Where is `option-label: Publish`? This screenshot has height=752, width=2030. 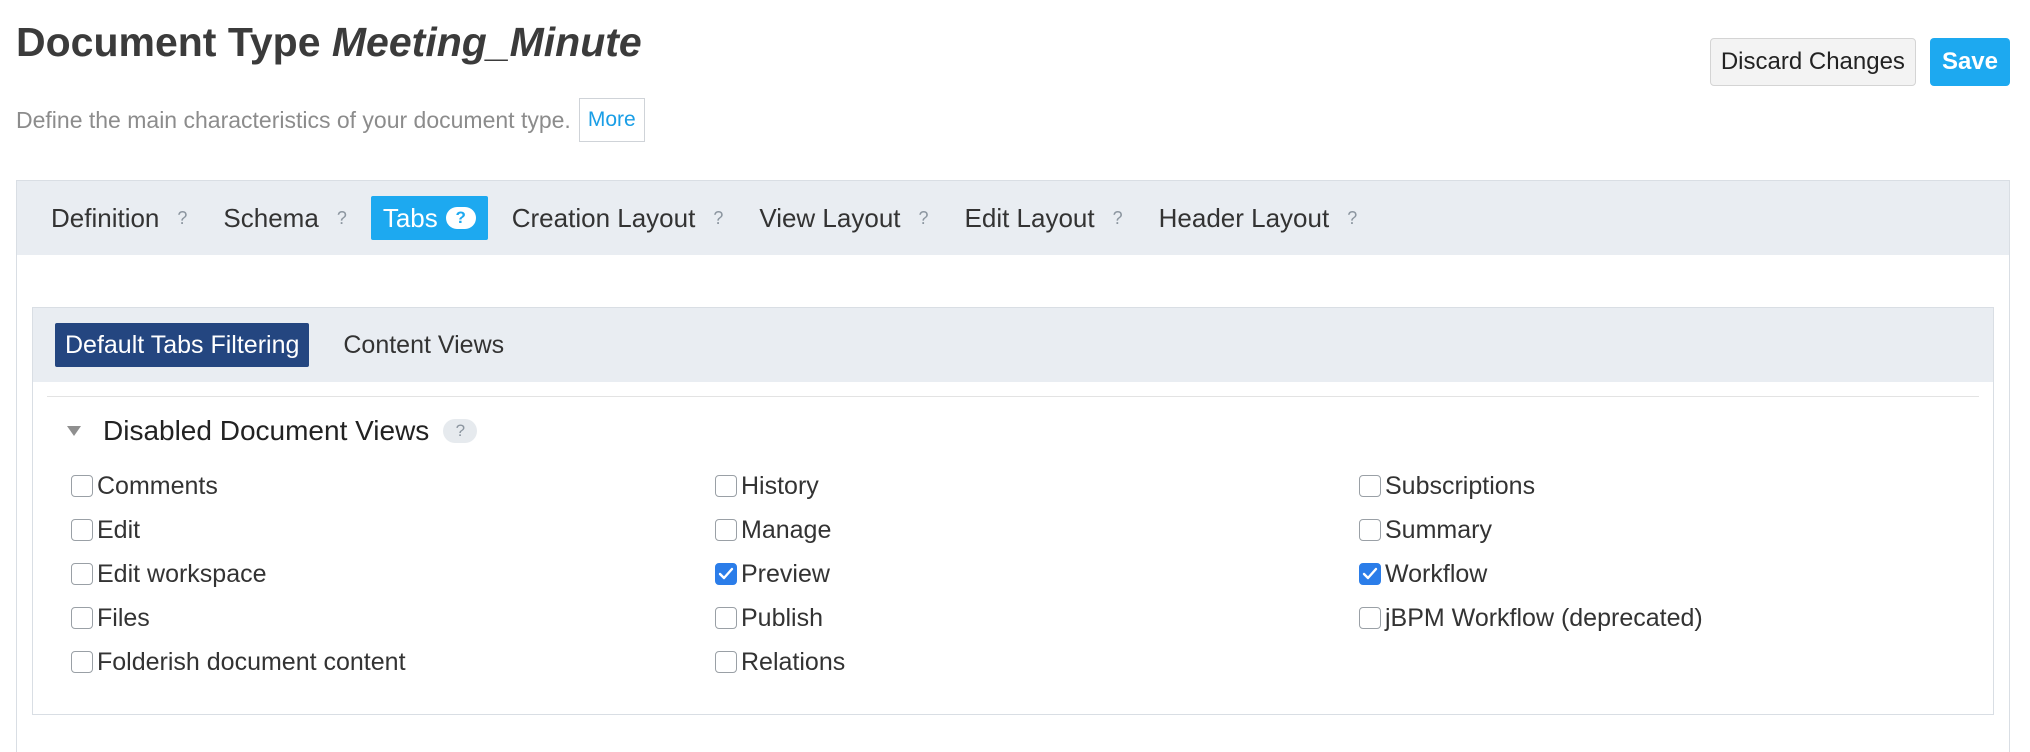
option-label: Publish is located at coordinates (782, 617).